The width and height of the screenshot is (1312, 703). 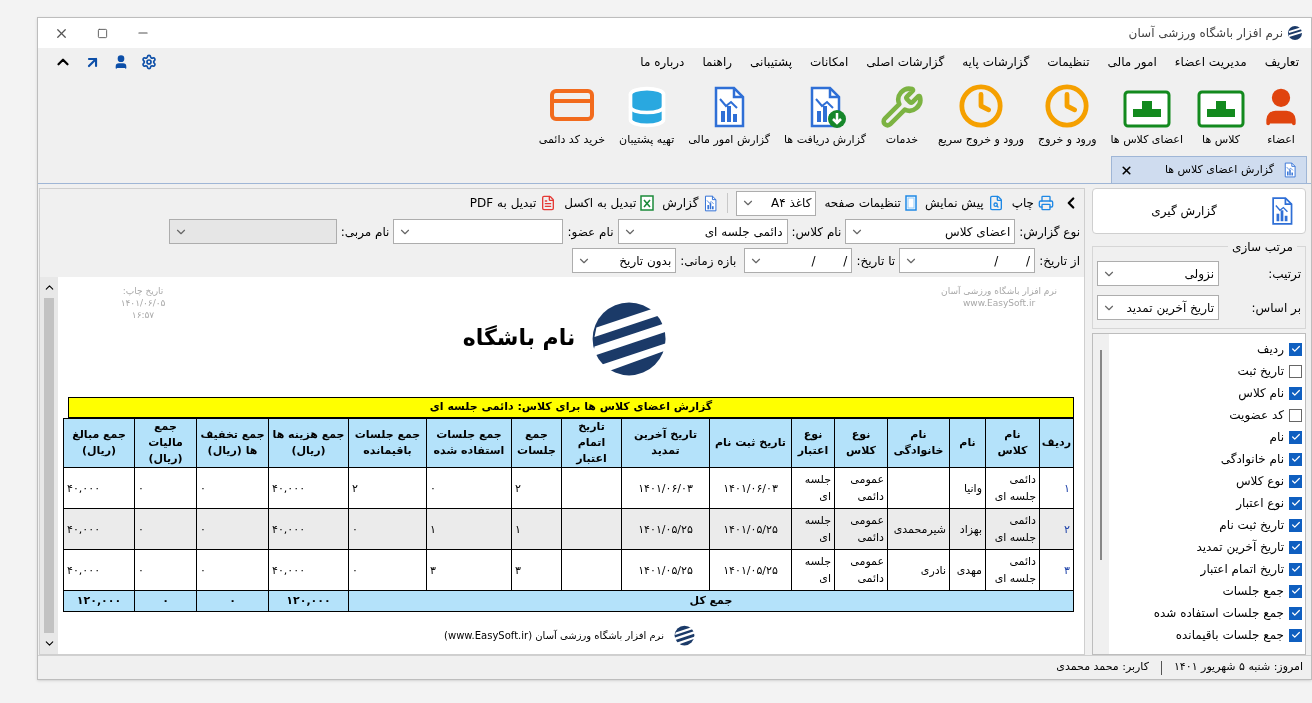 What do you see at coordinates (1046, 203) in the screenshot?
I see `print-icon` at bounding box center [1046, 203].